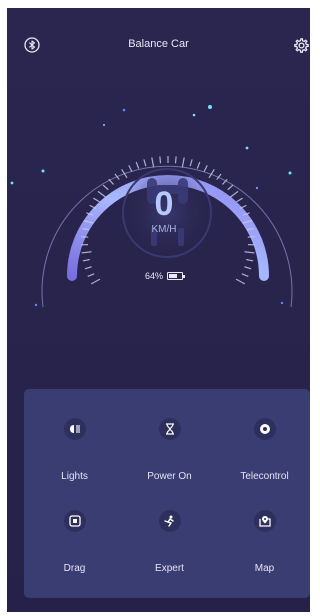  I want to click on telecontrol-label: Telecontrol, so click(264, 476).